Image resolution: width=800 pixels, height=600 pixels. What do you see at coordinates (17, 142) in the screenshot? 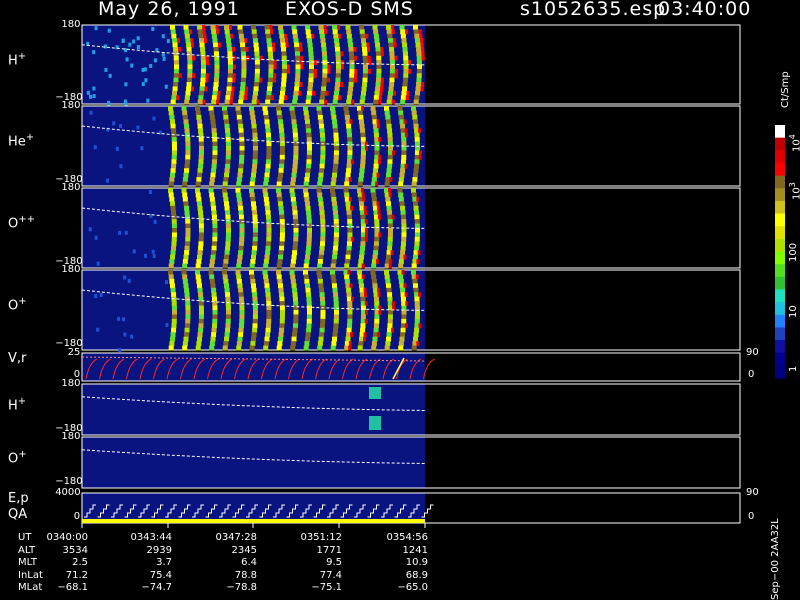
I see `panel-label-text: He` at bounding box center [17, 142].